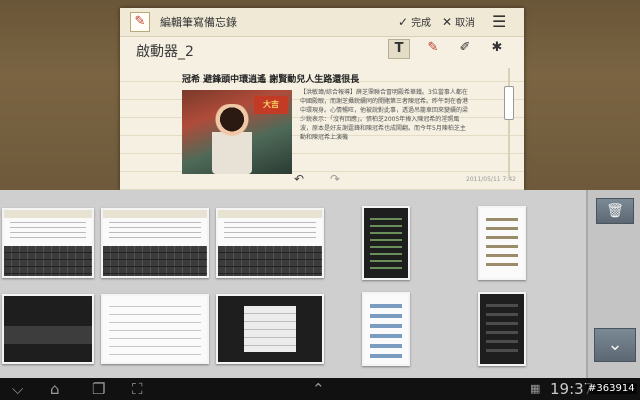 The height and width of the screenshot is (400, 640). I want to click on system-bar: ⌵ ⌂ ❐ ⛶ ⌃ ▦ 19:37, so click(320, 389).